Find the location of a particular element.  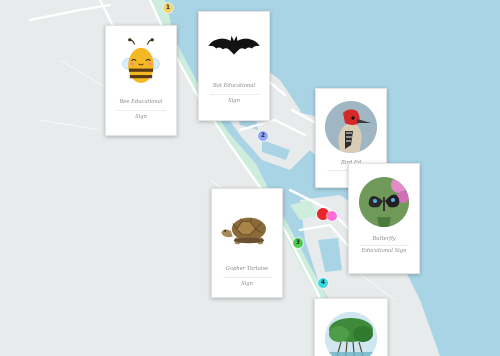

map-pin-1: 1 is located at coordinates (168, 8).